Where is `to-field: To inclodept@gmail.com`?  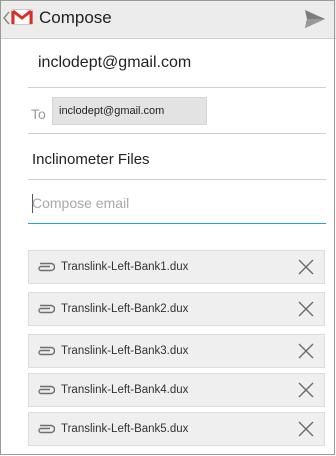 to-field: To inclodept@gmail.com is located at coordinates (177, 111).